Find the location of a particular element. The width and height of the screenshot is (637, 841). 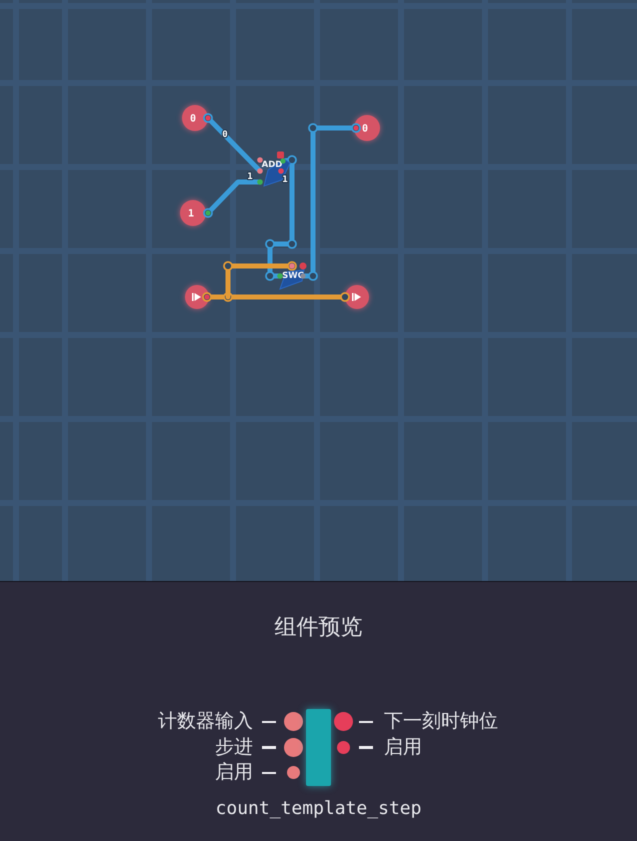

wire is located at coordinates (232, 143).